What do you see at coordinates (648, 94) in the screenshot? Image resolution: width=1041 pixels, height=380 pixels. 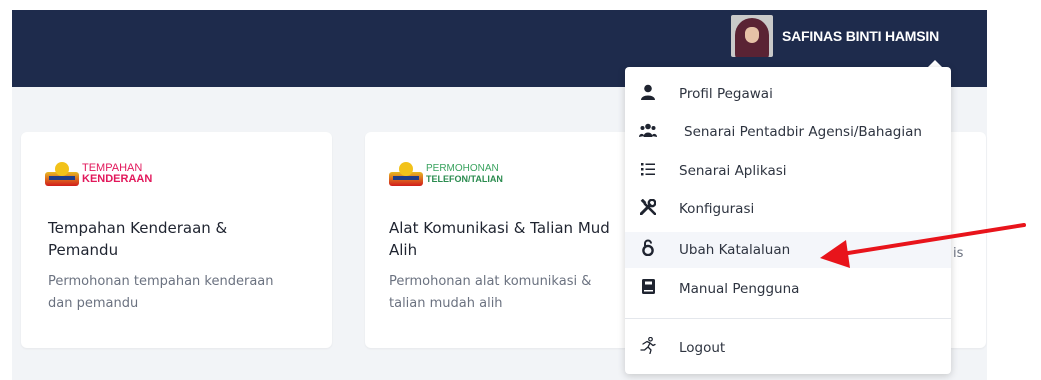 I see `user-icon` at bounding box center [648, 94].